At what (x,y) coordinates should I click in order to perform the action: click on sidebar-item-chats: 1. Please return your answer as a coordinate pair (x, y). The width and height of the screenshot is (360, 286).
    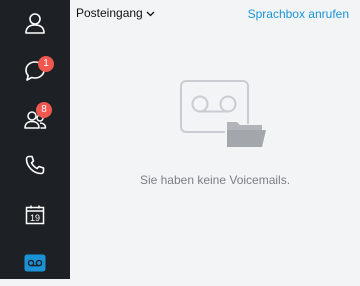
    Looking at the image, I should click on (35, 71).